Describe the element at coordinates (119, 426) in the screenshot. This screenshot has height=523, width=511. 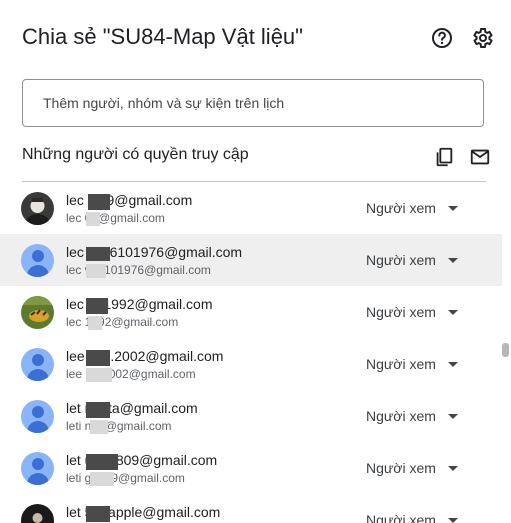
I see `person-email: leti ntta@gmail.com` at that location.